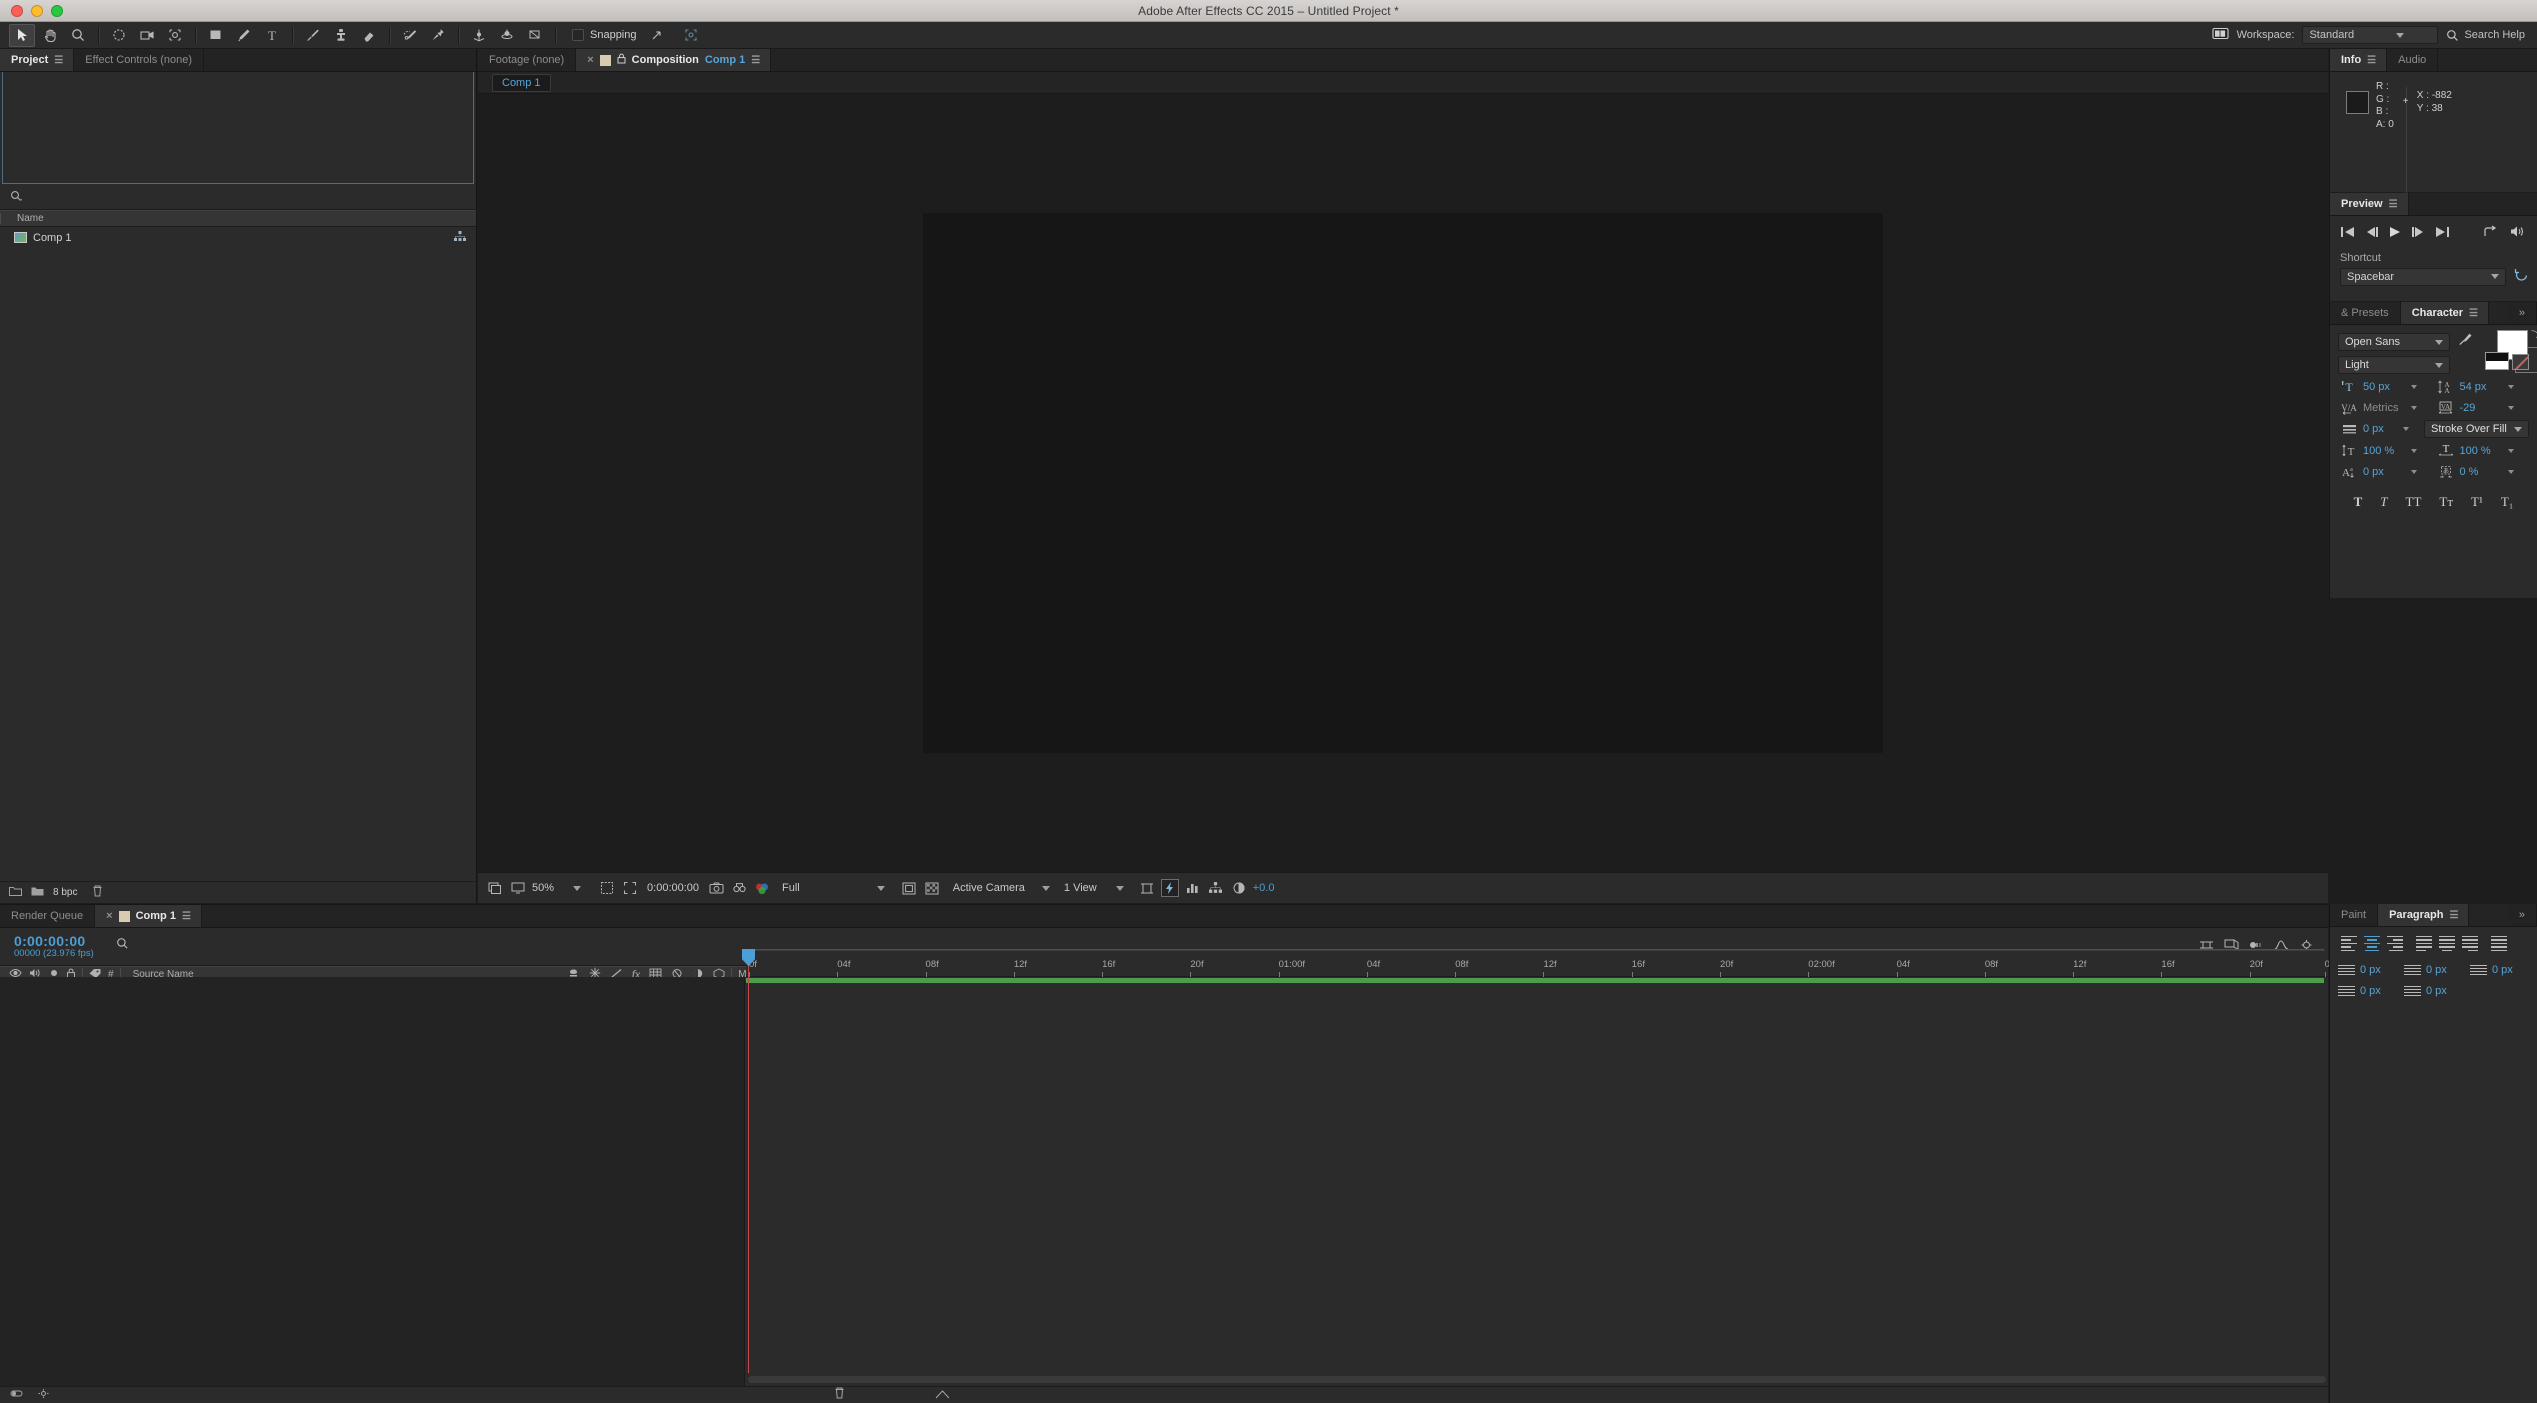 The image size is (2537, 1403). I want to click on region-of-interest-icon, so click(630, 888).